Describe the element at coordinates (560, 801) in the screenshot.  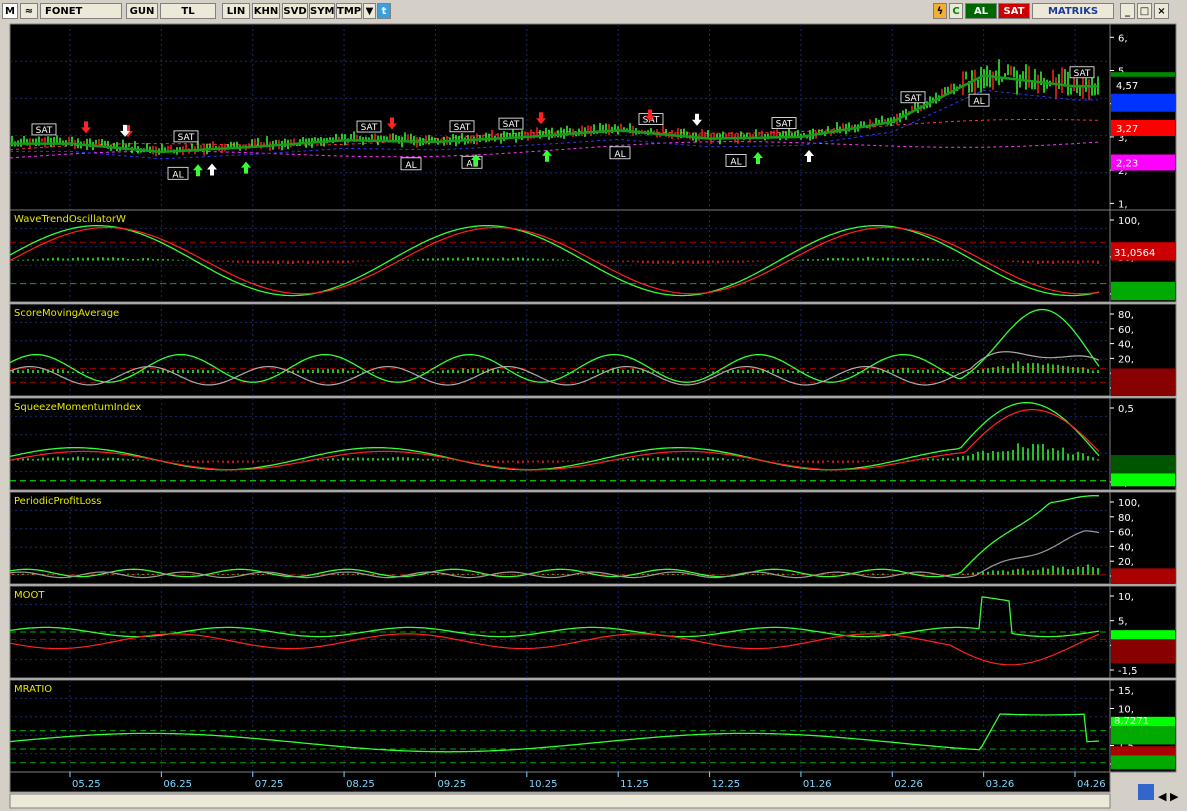
I see `horizontal-scrollbar` at that location.